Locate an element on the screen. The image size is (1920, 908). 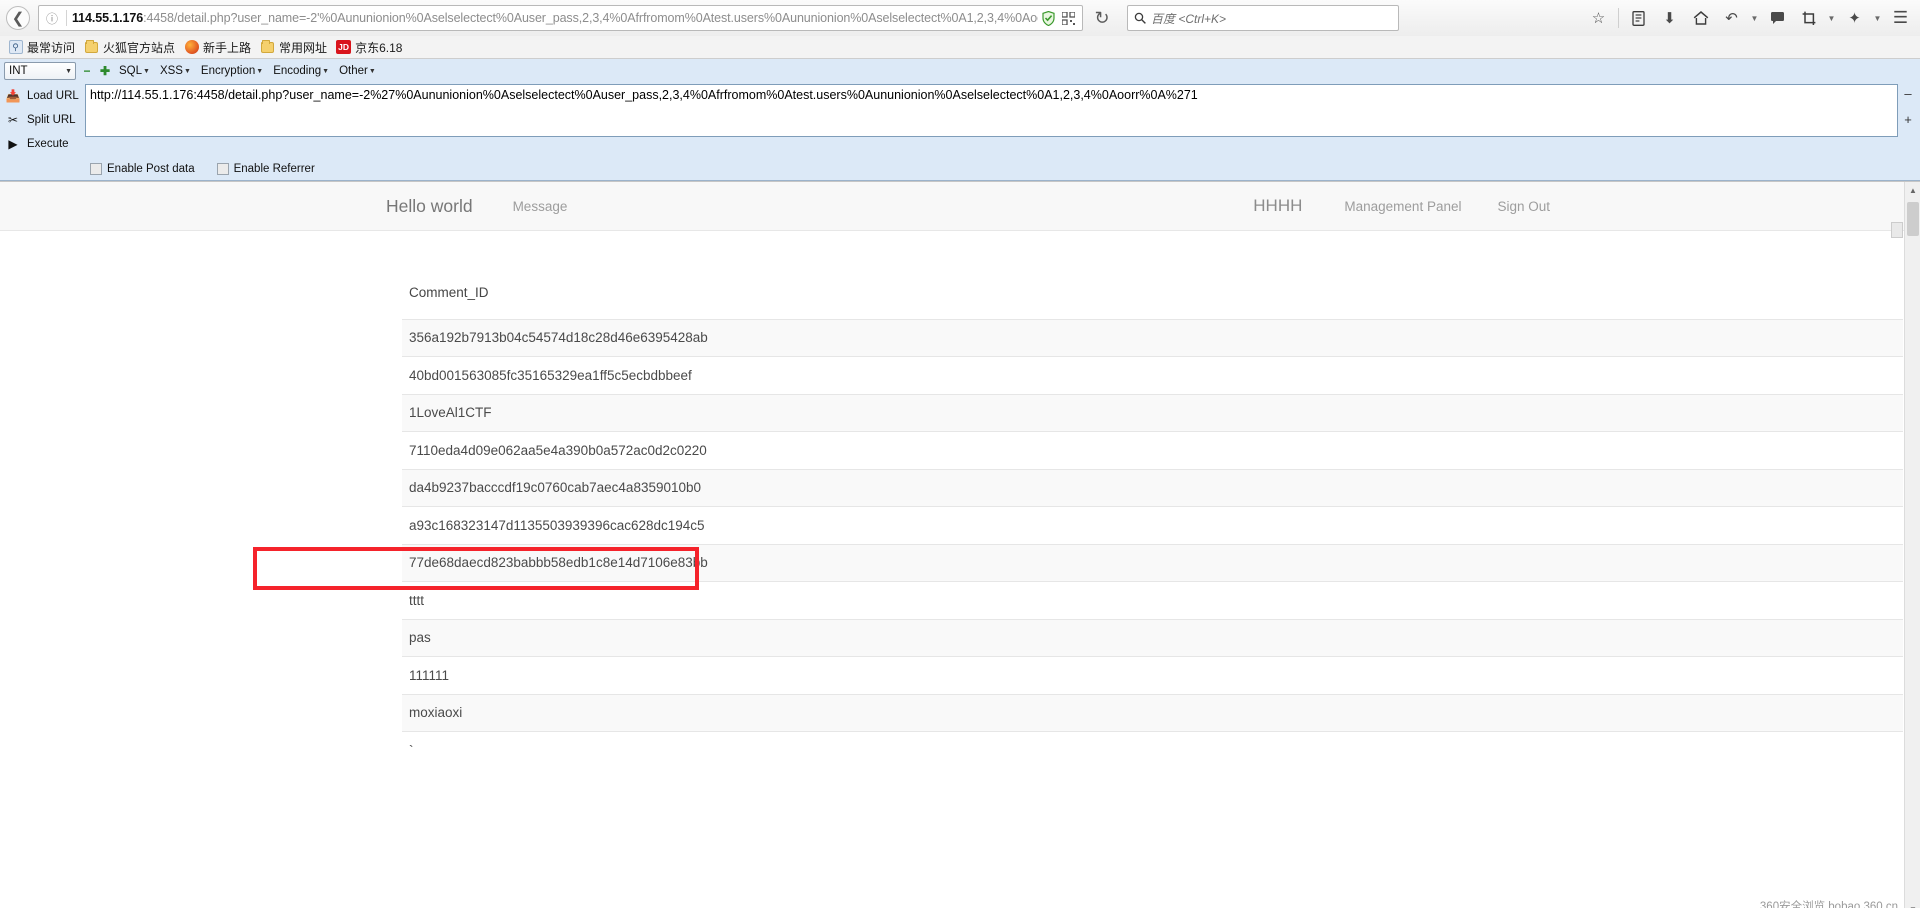
menu-other: Other ▼ is located at coordinates (357, 71).